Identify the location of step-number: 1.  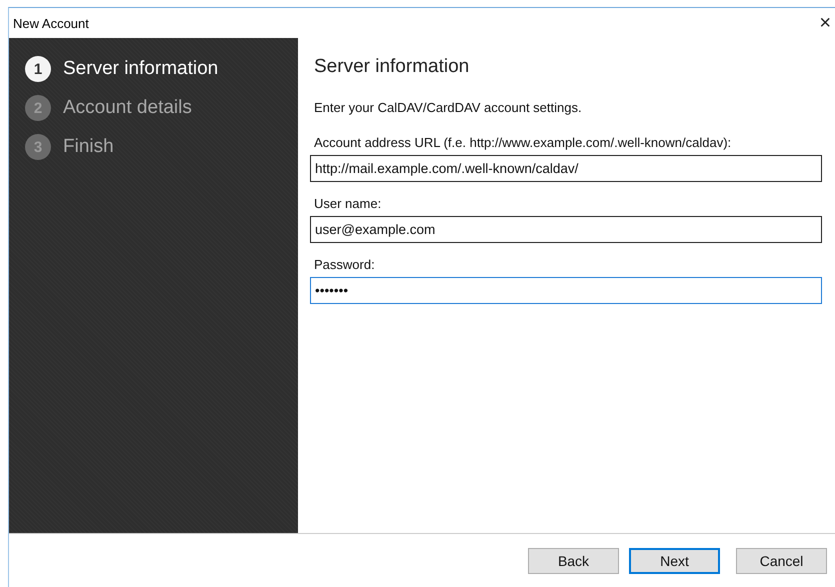
(38, 69).